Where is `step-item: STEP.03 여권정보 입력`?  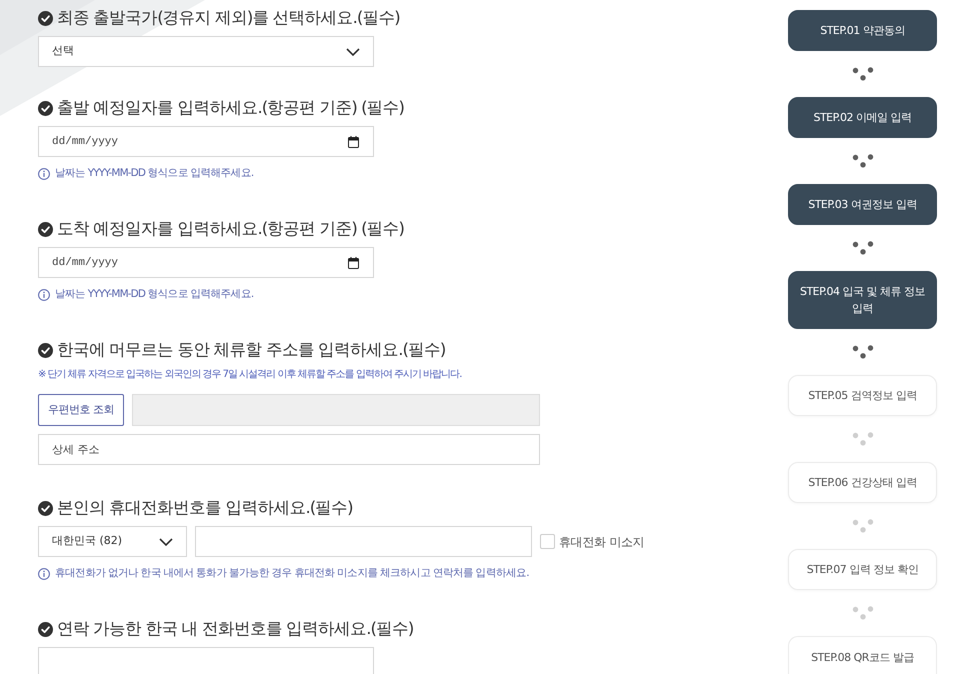
step-item: STEP.03 여권정보 입력 is located at coordinates (862, 204).